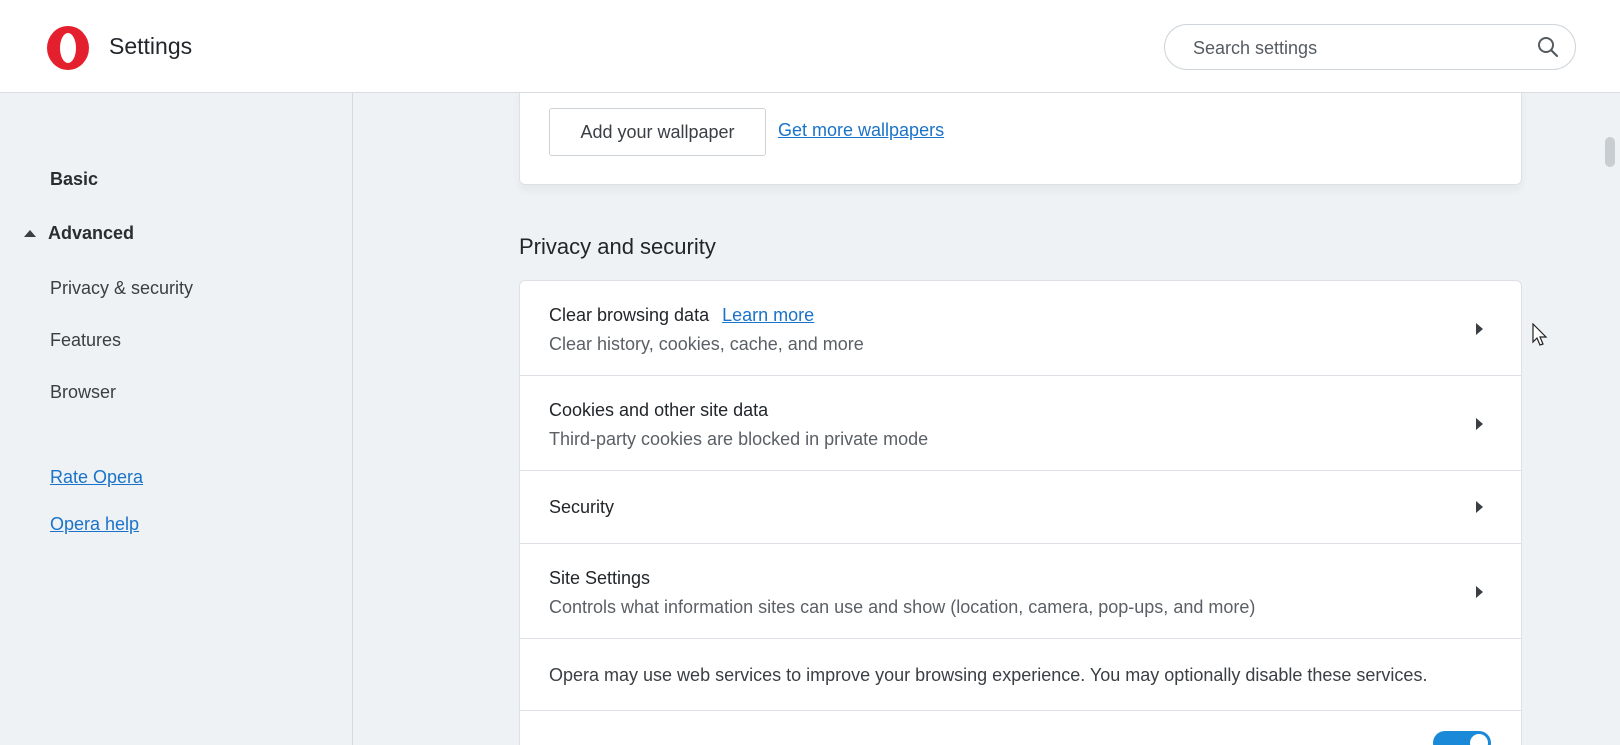  I want to click on row-title: Clear browsing data Learn more, so click(681, 315).